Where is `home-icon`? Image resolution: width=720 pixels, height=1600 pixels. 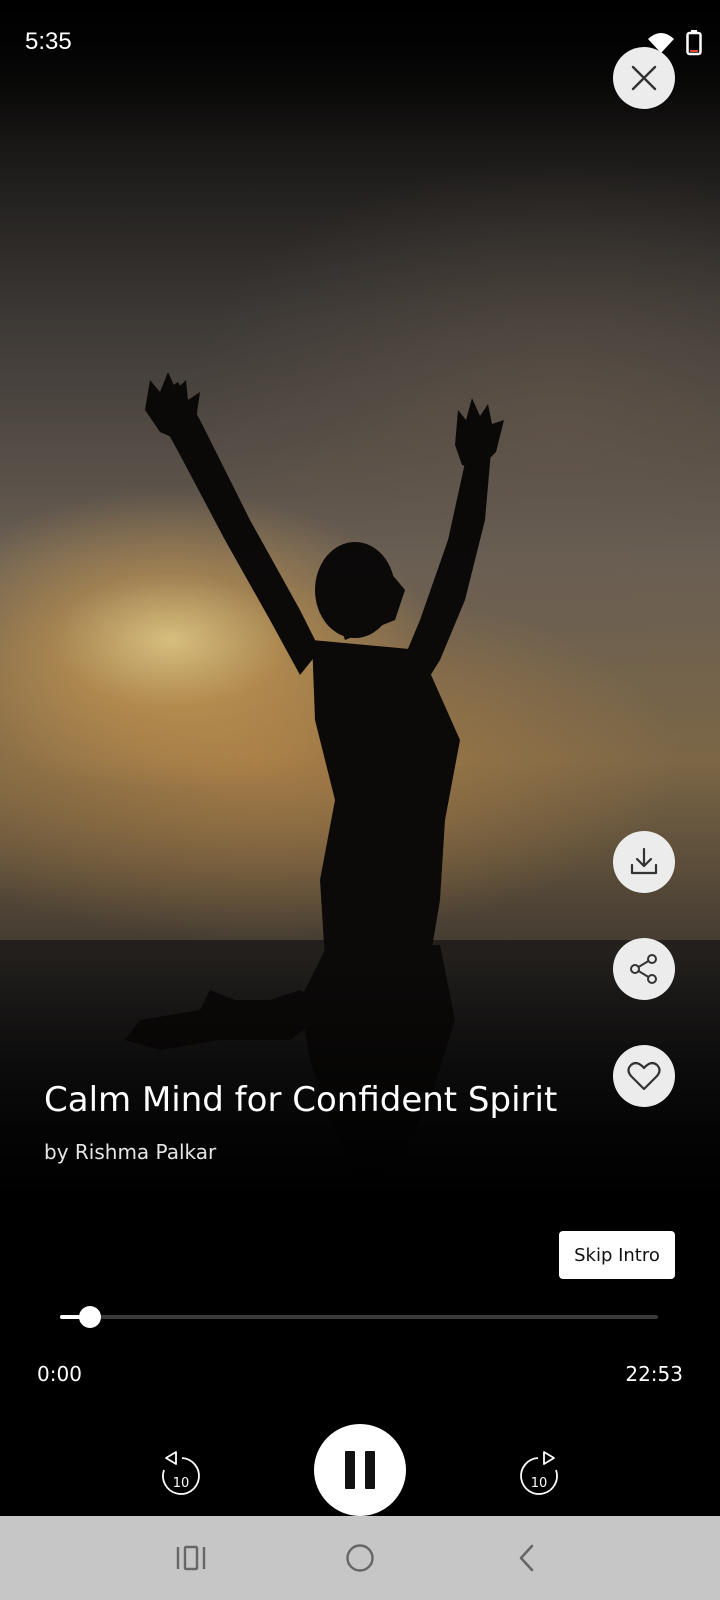 home-icon is located at coordinates (360, 1558).